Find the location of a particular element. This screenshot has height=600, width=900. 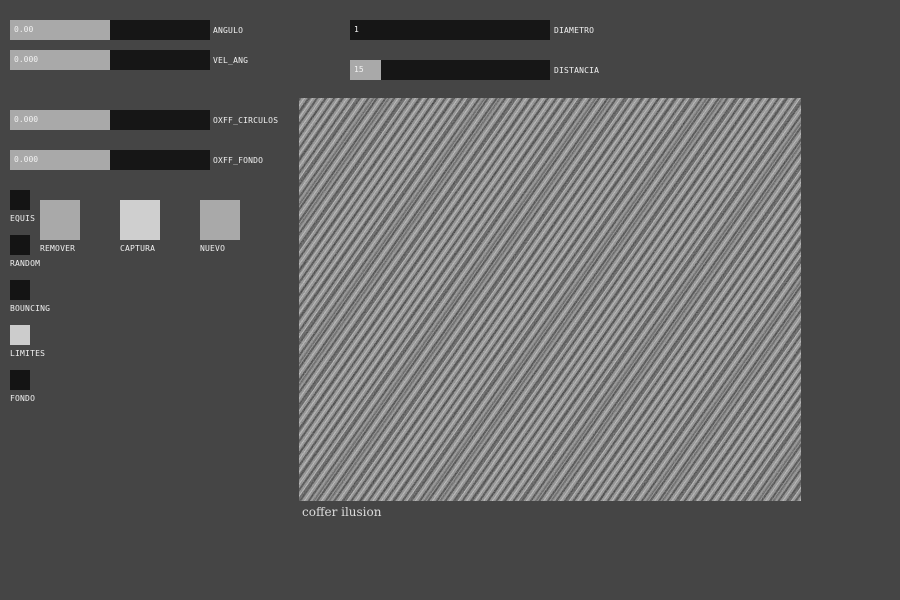

distancia-slider-fill is located at coordinates (365, 70).